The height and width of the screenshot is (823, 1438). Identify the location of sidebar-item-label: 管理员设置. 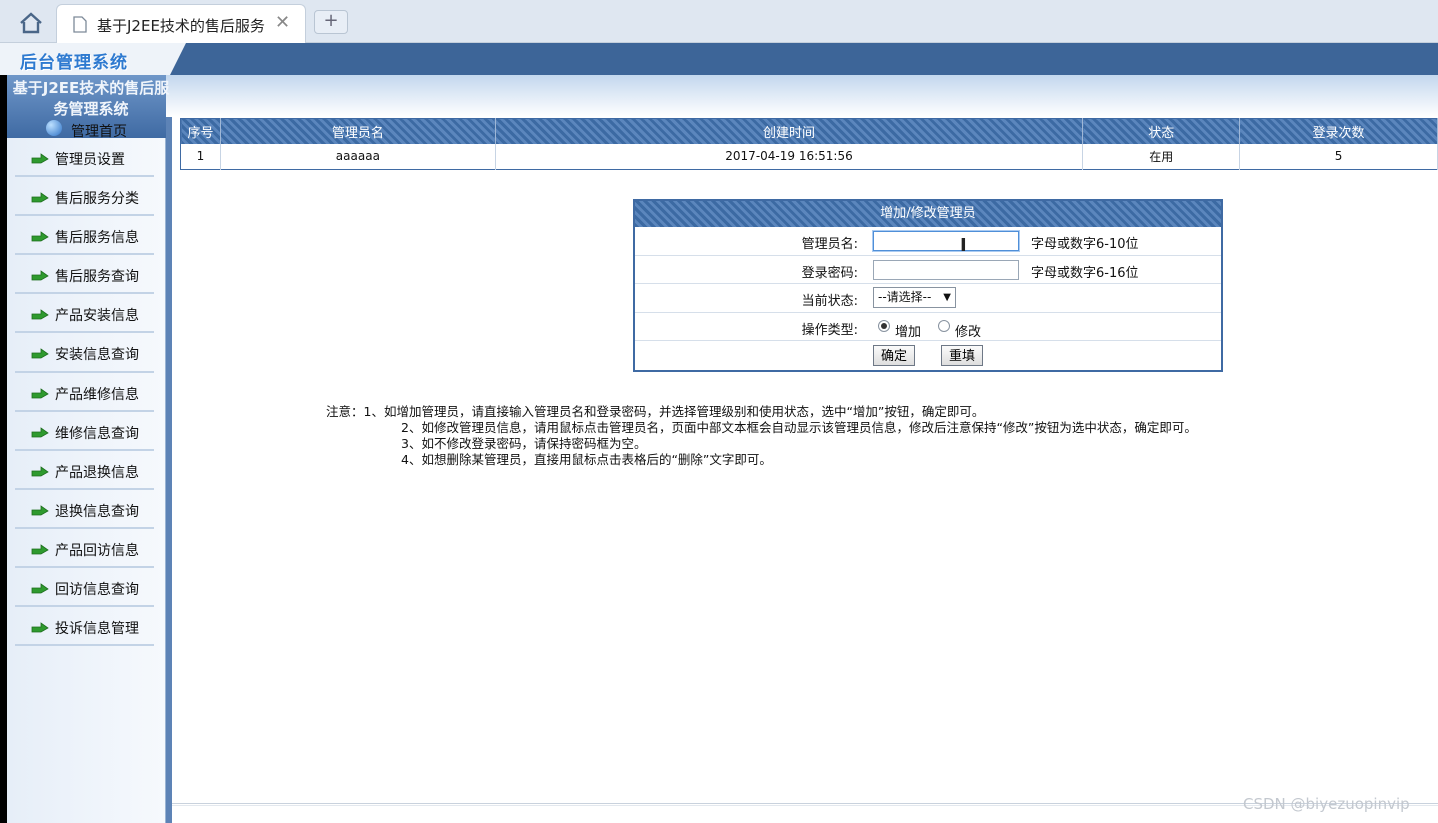
(90, 160).